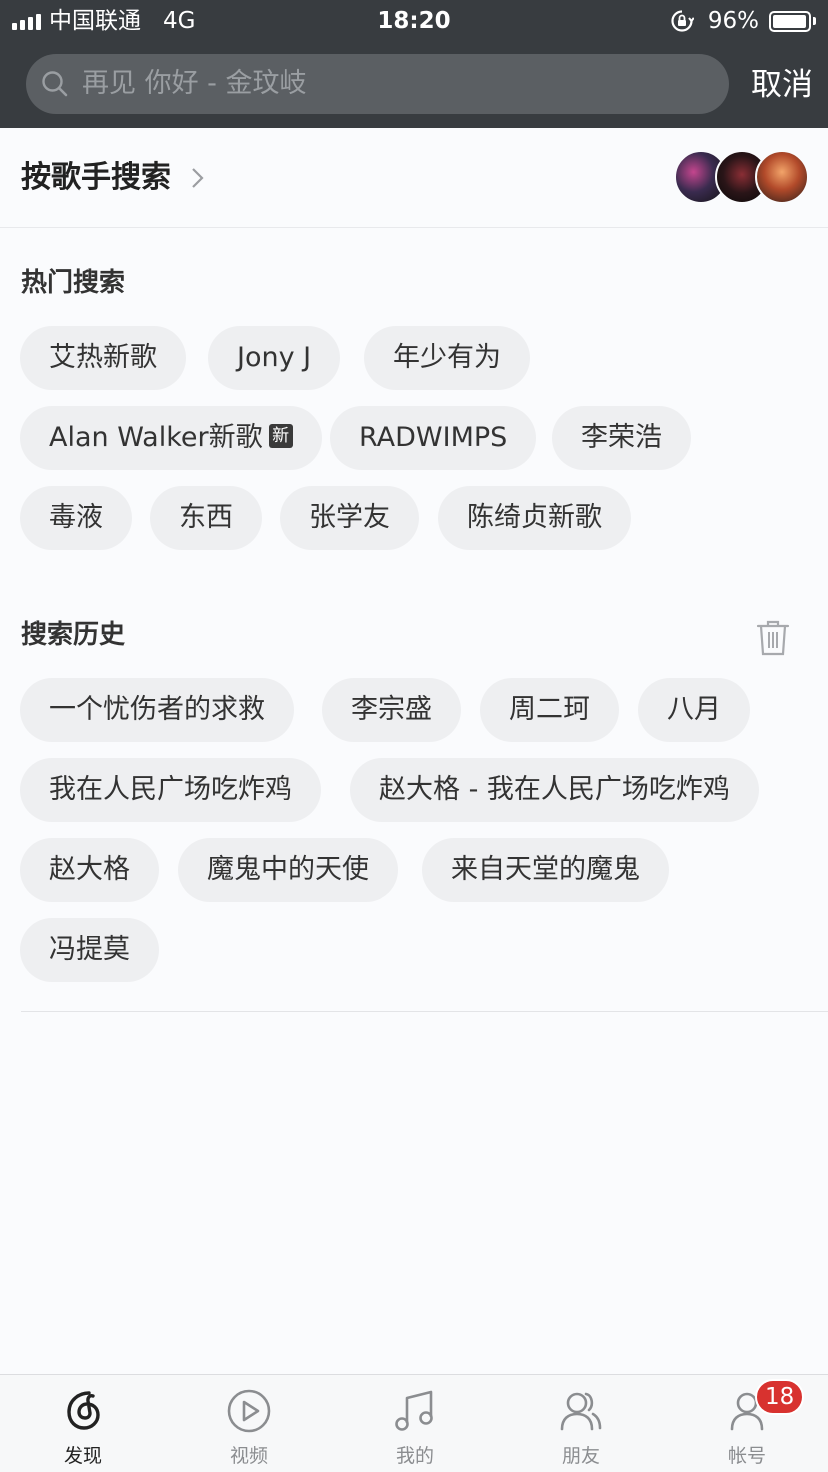 The image size is (828, 1472). I want to click on tab-account: 18 帐号, so click(746, 1423).